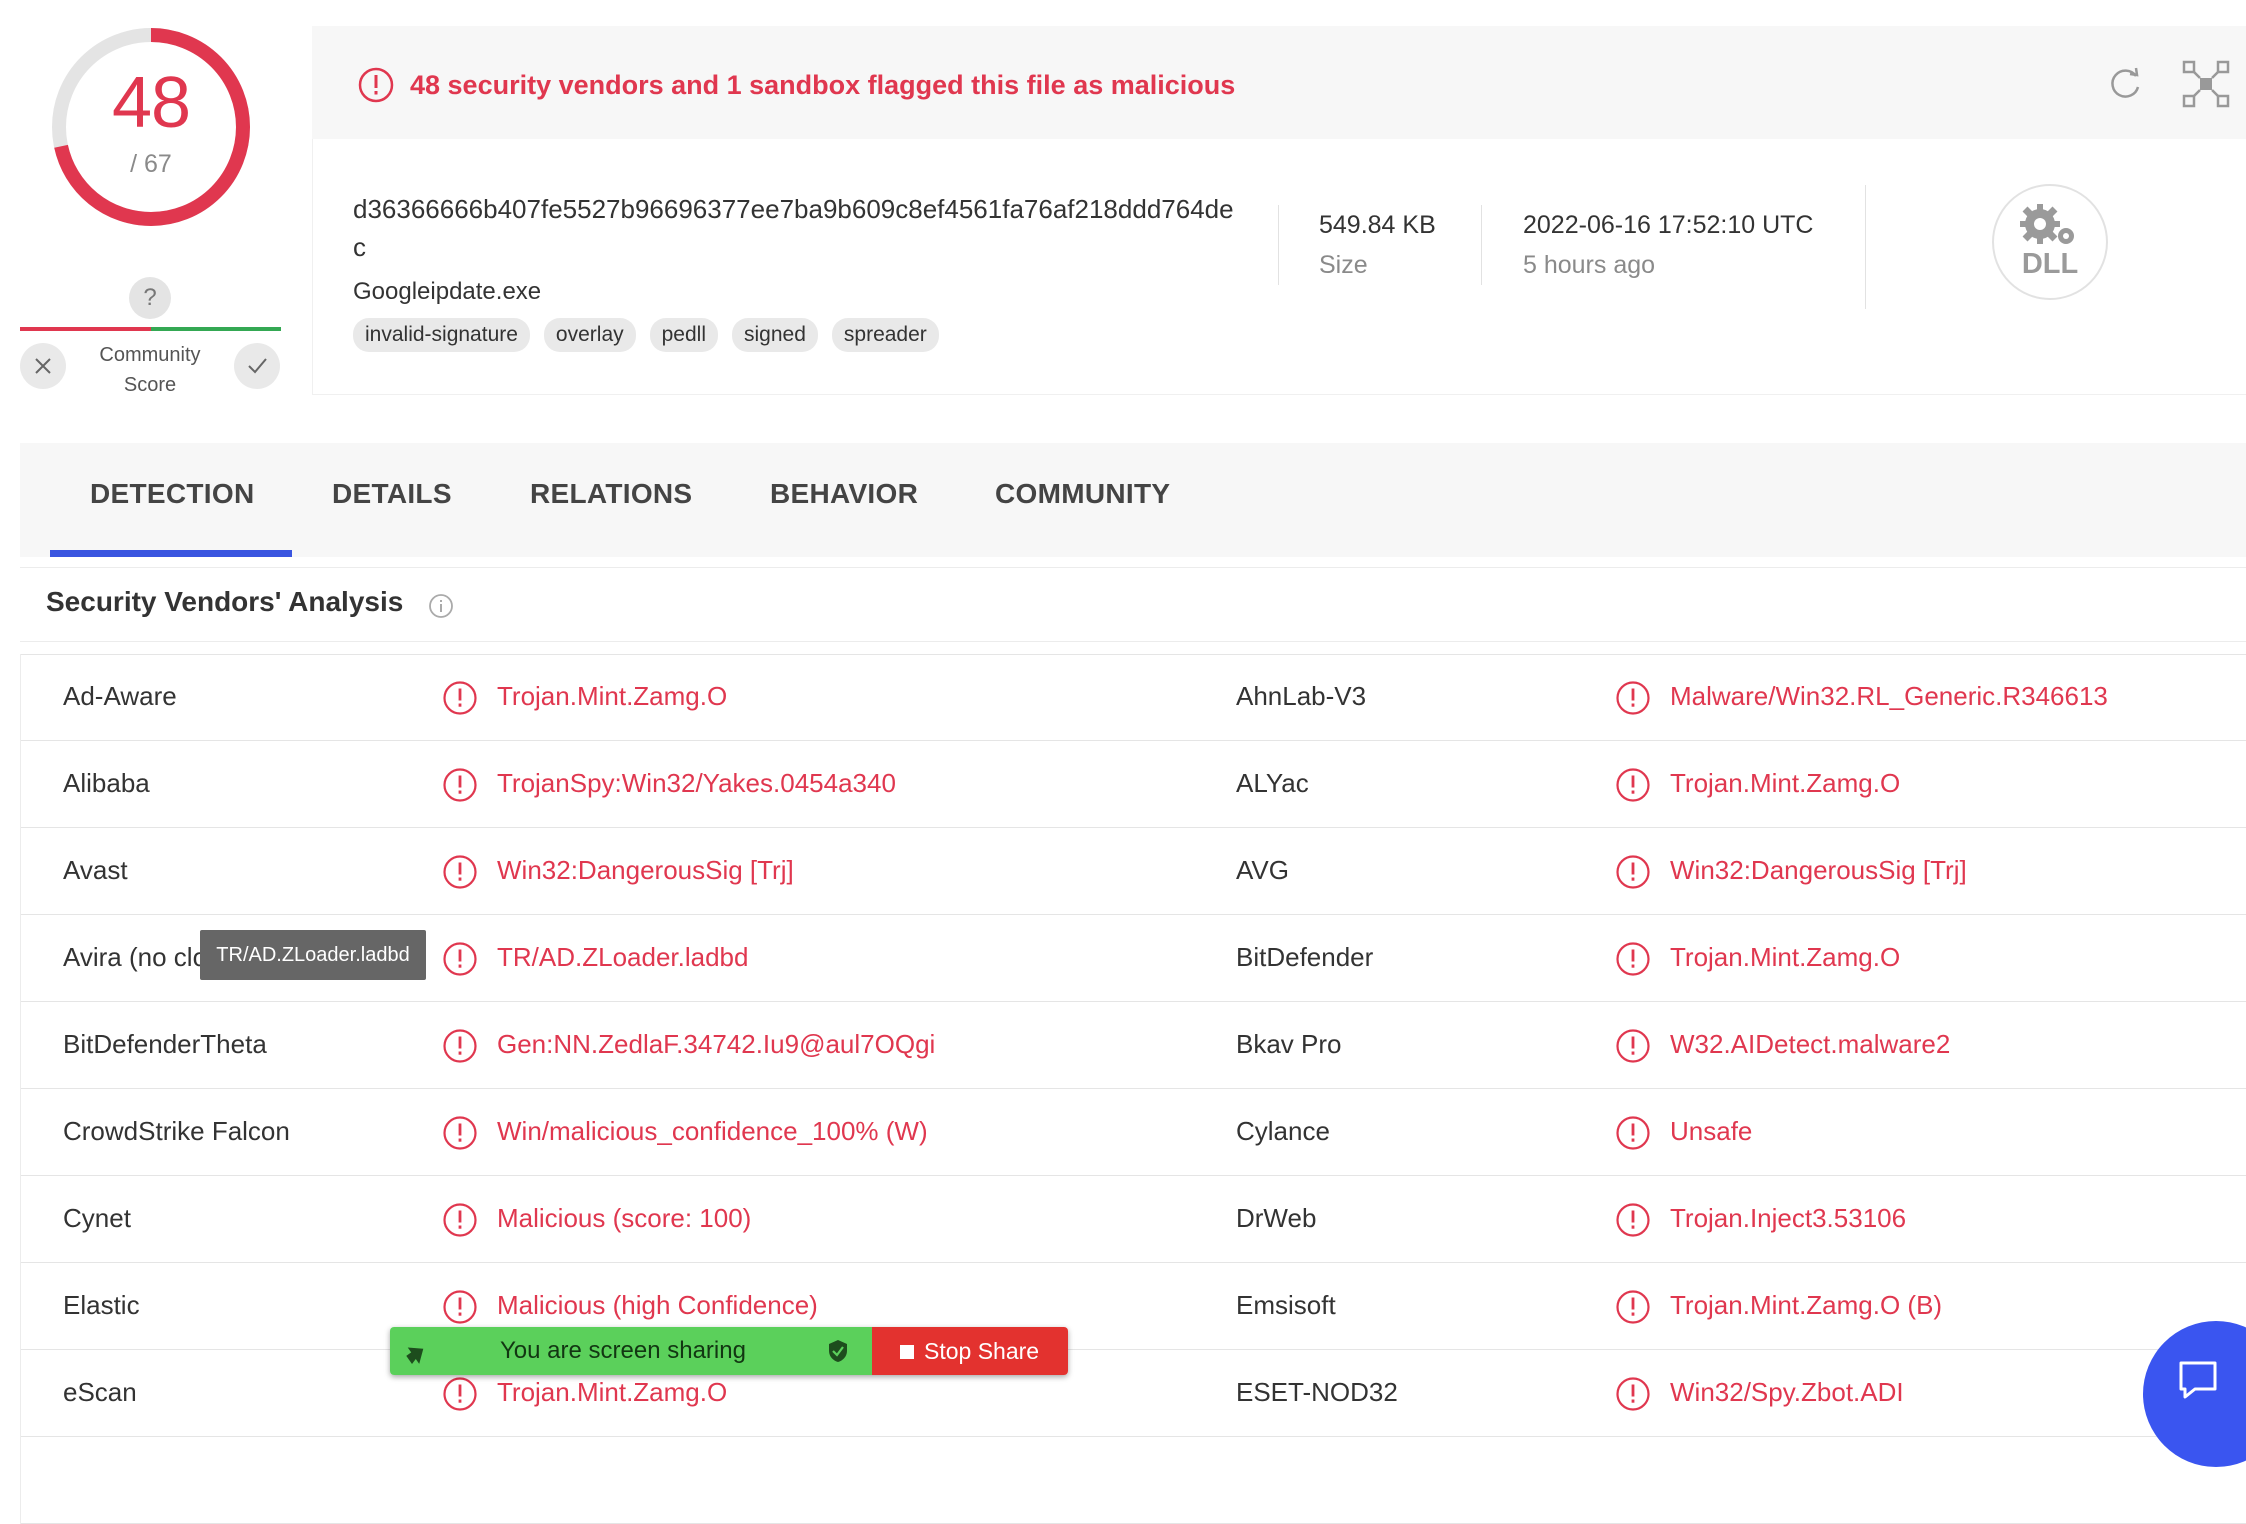 The height and width of the screenshot is (1524, 2246). Describe the element at coordinates (1889, 696) in the screenshot. I see `vendor-result: Malware/Win32.RL_Generic.R346613` at that location.